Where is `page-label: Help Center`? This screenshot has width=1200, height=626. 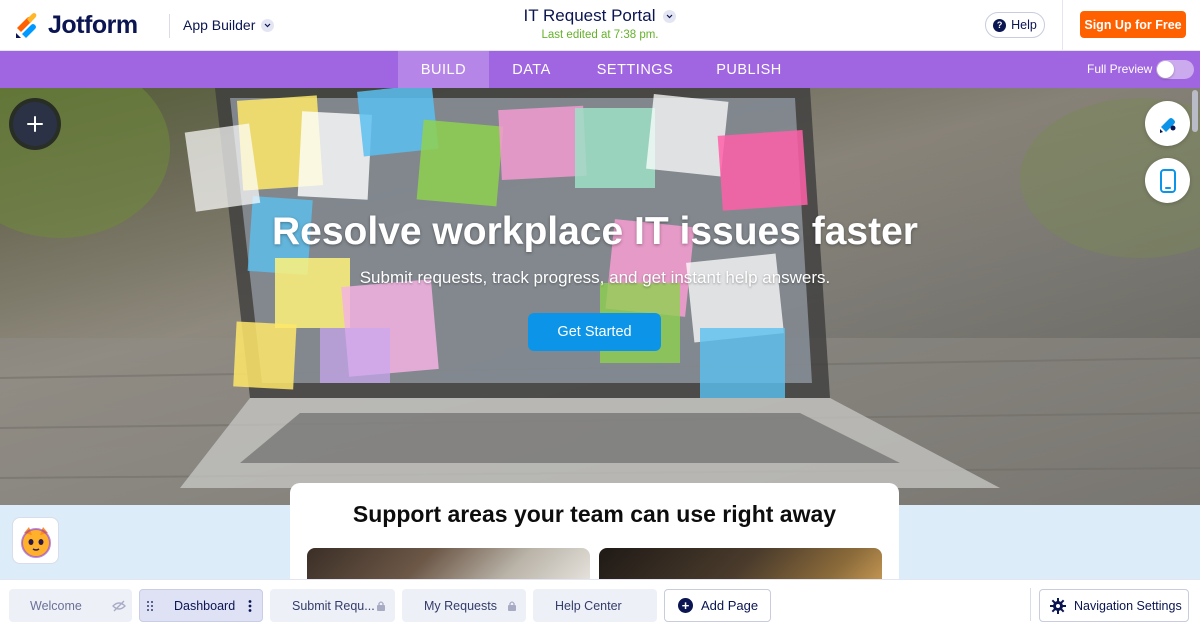 page-label: Help Center is located at coordinates (588, 605).